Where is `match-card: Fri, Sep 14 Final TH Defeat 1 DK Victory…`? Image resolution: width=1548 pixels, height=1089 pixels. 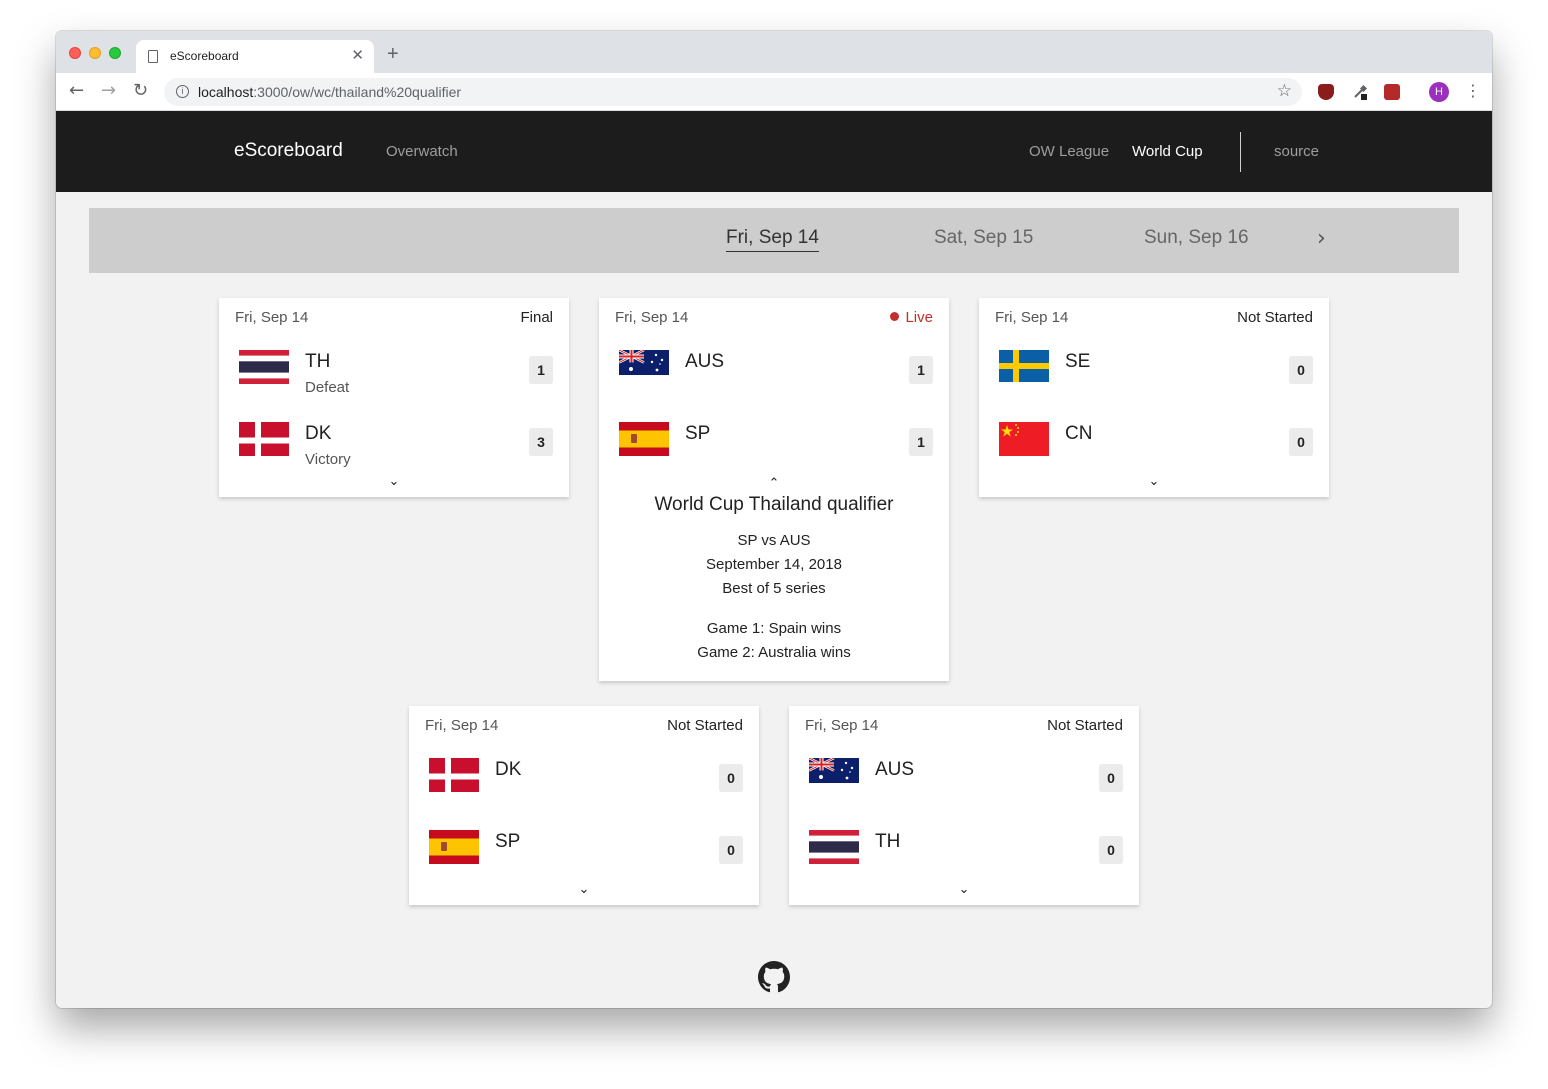
match-card: Fri, Sep 14 Final TH Defeat 1 DK Victory… is located at coordinates (394, 397).